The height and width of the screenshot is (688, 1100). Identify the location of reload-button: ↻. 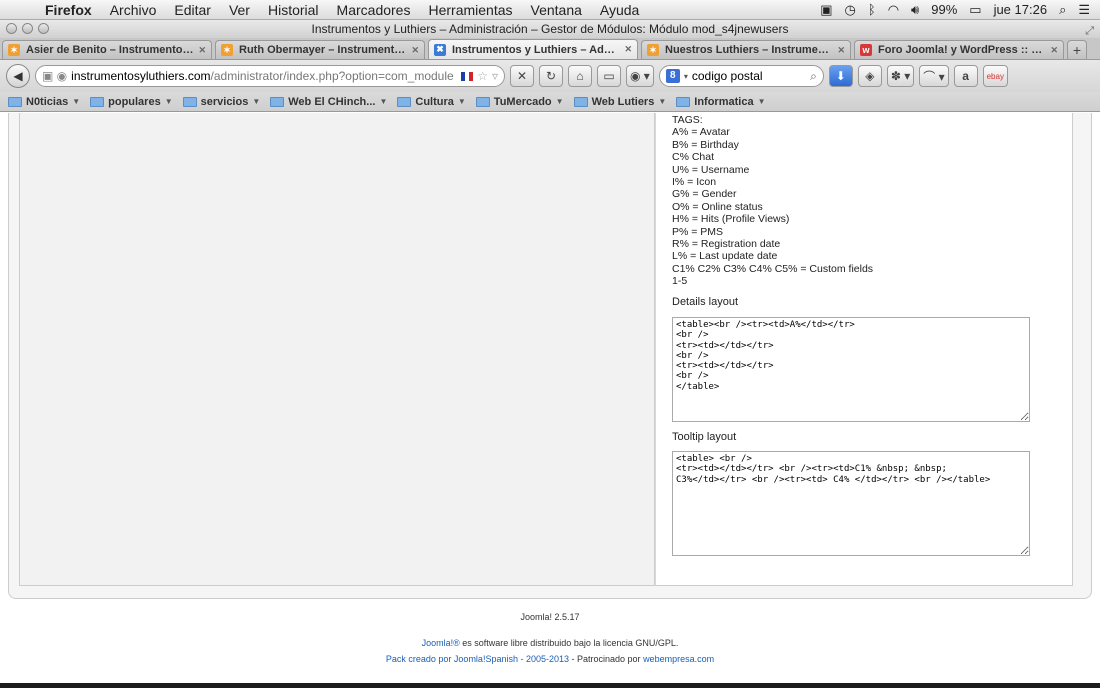
(551, 76).